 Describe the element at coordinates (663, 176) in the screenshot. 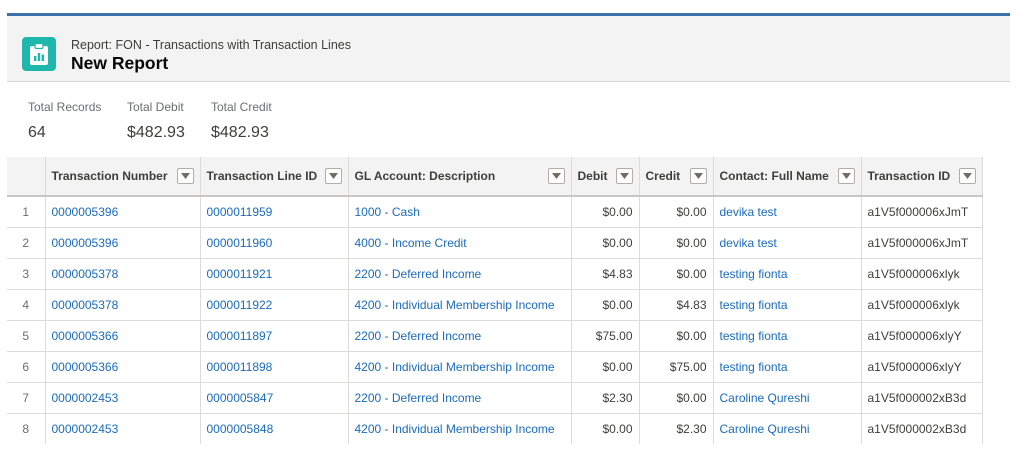

I see `column-header-label: Credit` at that location.